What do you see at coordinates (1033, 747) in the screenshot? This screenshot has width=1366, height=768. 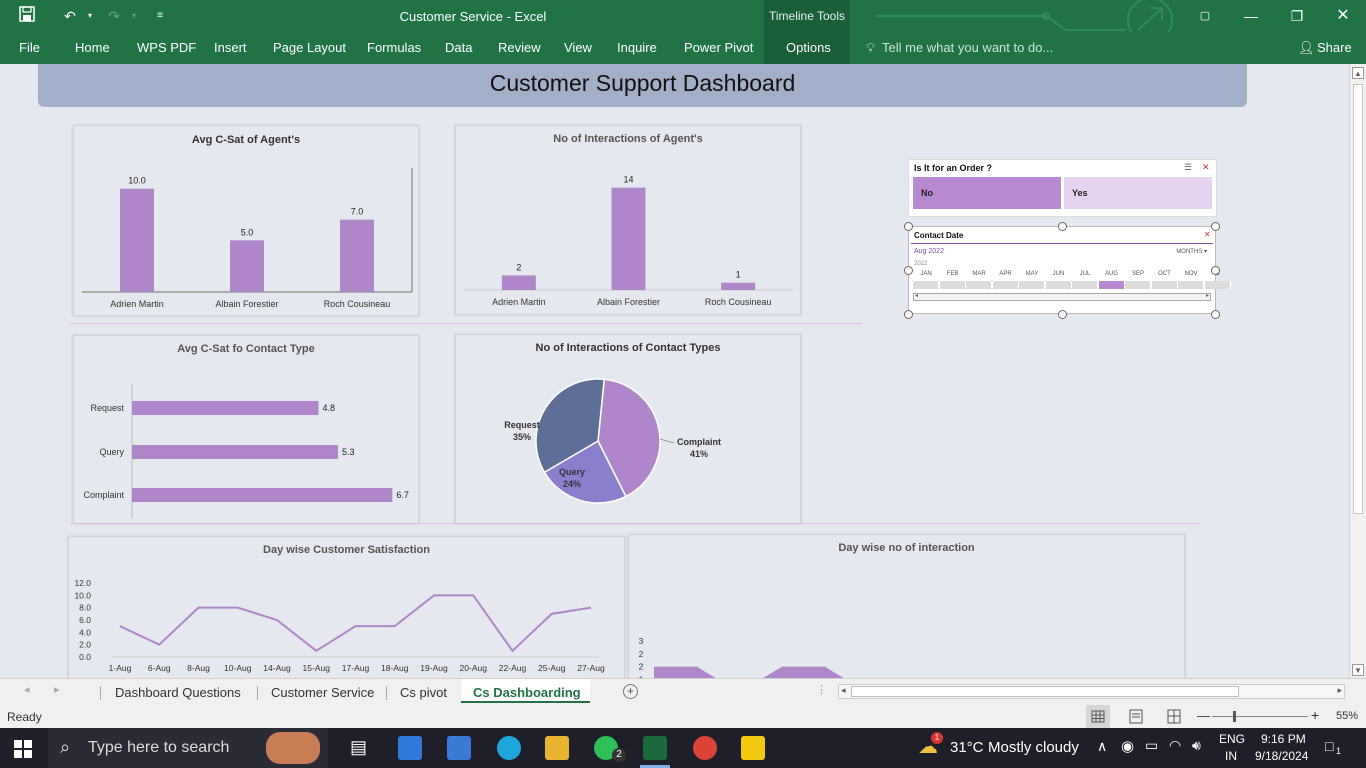 I see `weather-desc: Mostly cloudy` at bounding box center [1033, 747].